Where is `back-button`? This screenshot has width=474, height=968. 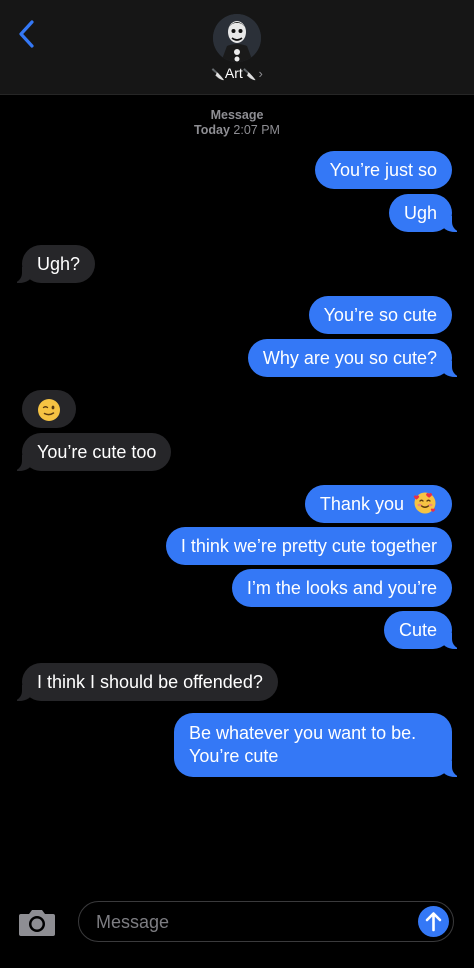 back-button is located at coordinates (28, 34).